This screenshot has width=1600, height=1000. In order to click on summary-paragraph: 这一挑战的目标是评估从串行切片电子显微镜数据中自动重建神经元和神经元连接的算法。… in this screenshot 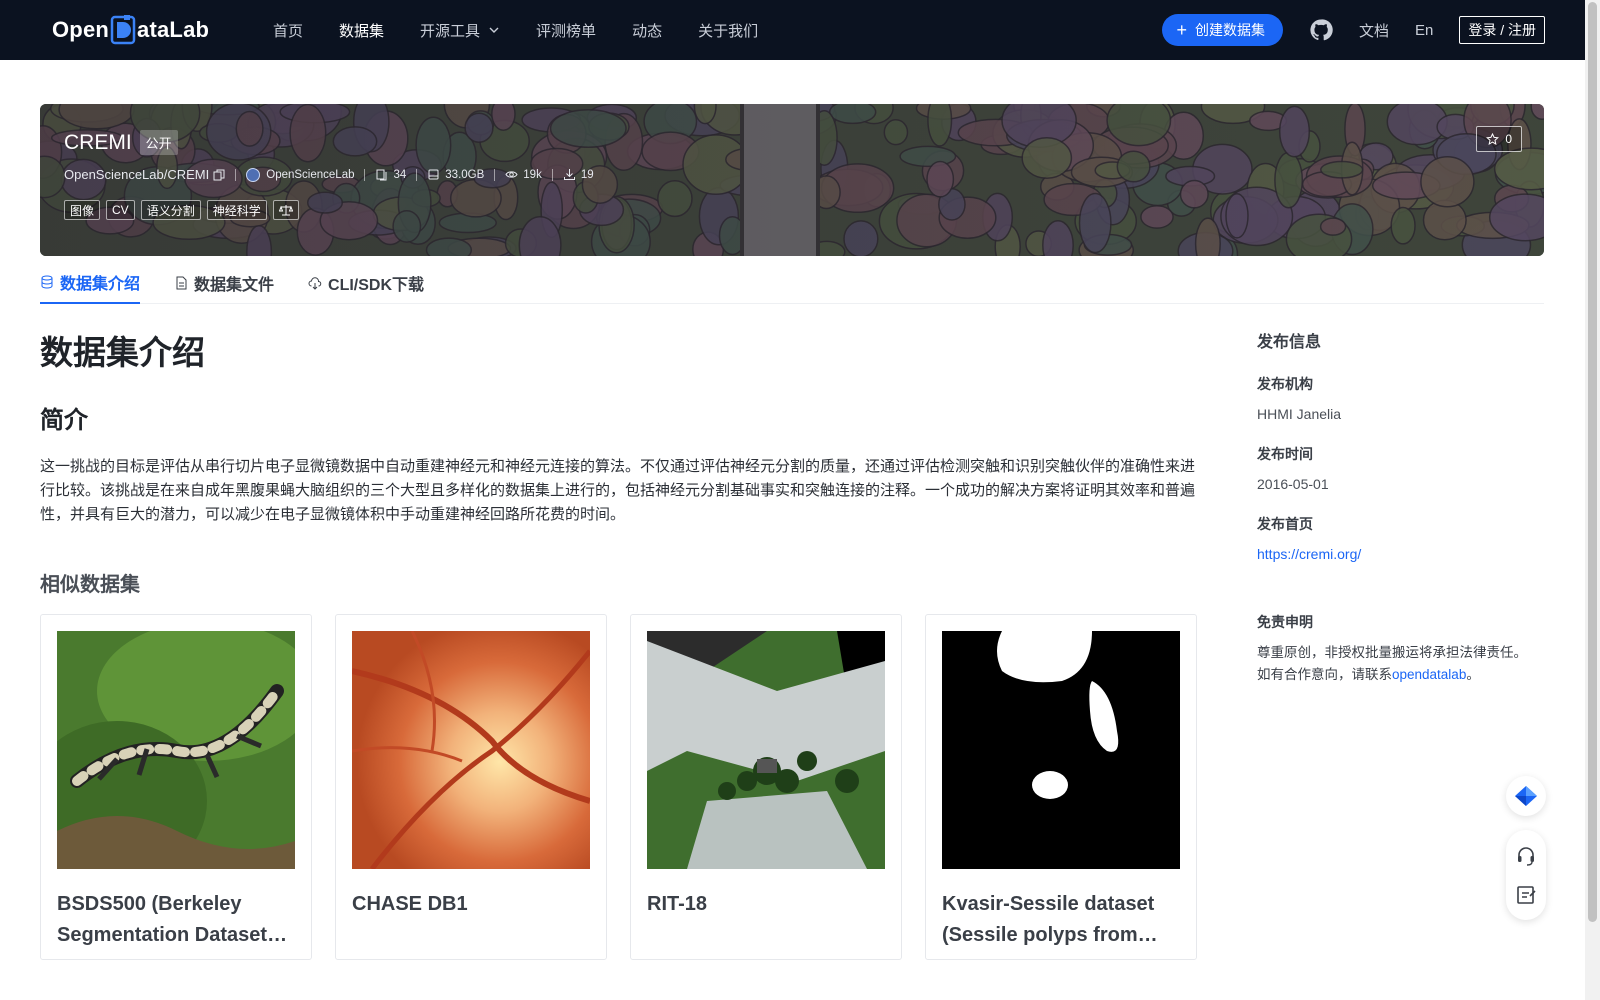, I will do `click(618, 490)`.